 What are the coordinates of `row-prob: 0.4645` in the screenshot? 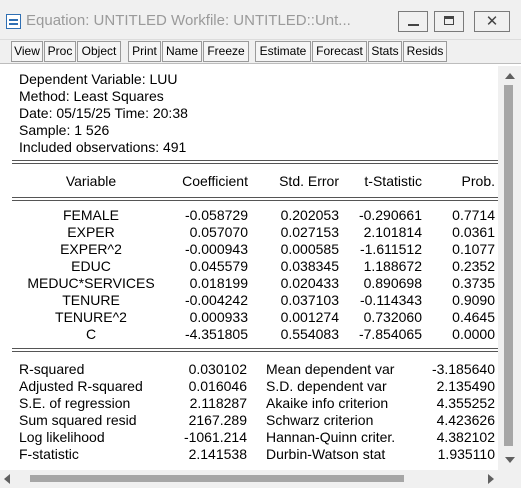 It's located at (473, 317).